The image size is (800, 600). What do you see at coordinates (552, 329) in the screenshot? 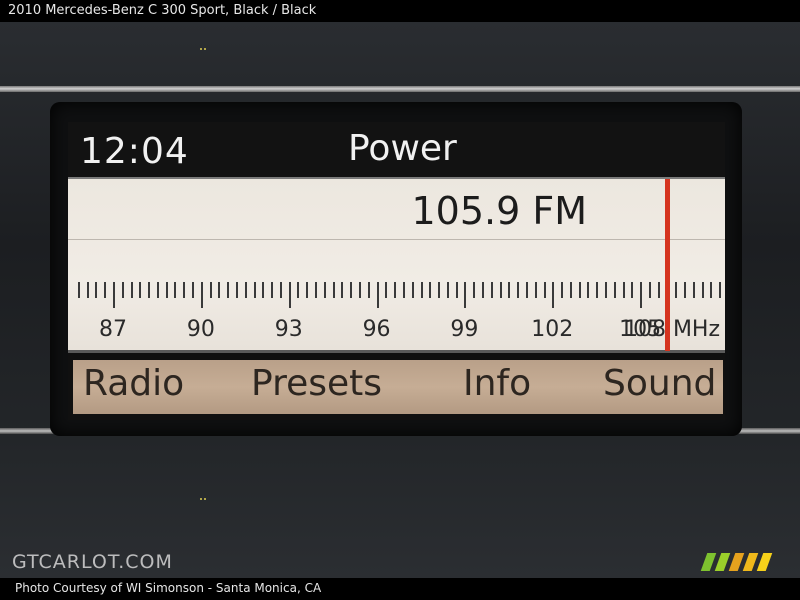
I see `scale-label: 102` at bounding box center [552, 329].